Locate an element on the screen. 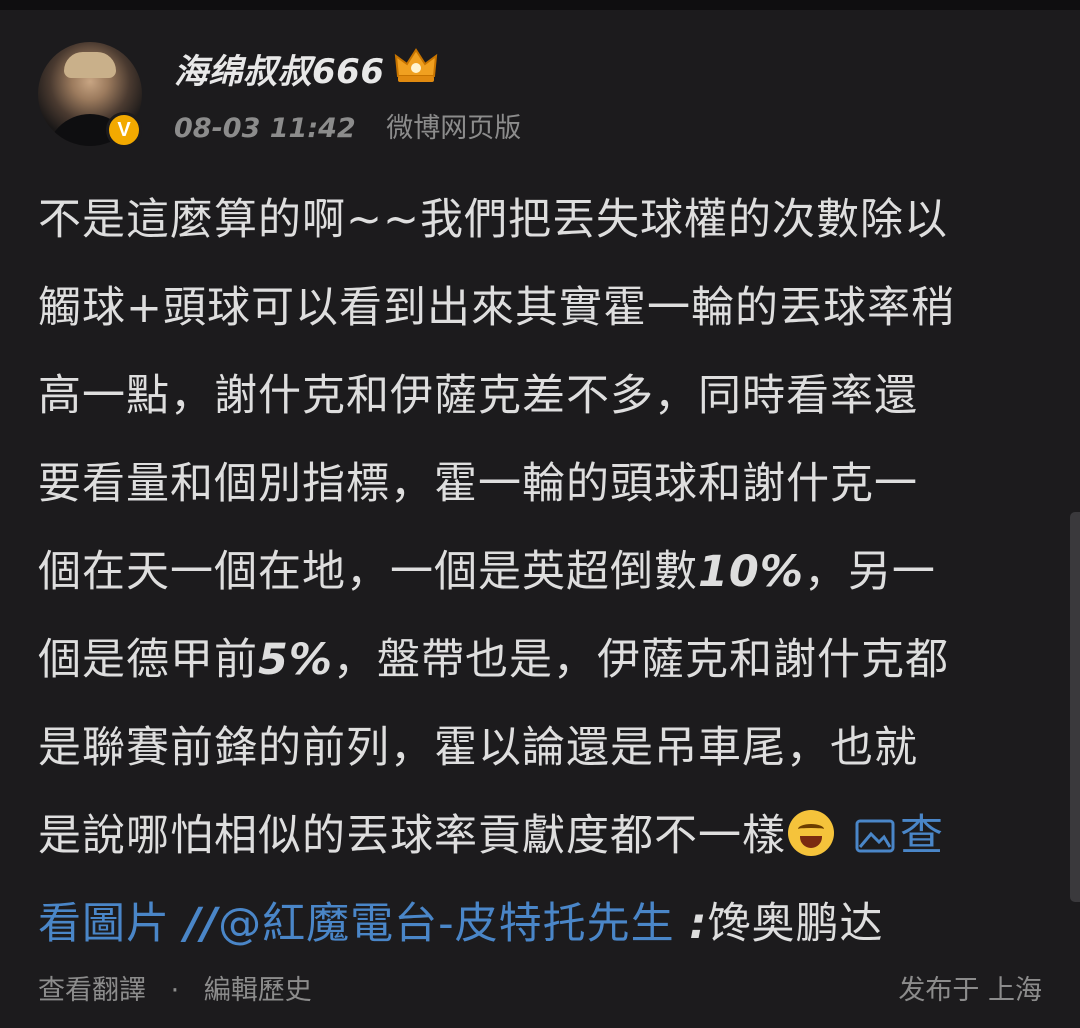 The height and width of the screenshot is (1028, 1080). post-text: 個是德甲前 is located at coordinates (148, 660).